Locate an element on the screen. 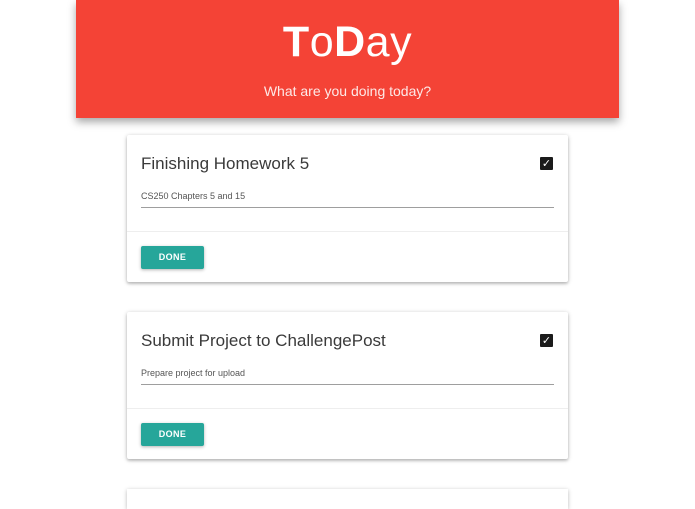 The height and width of the screenshot is (509, 695). task-card-content: Finishing Homework 5 ✓ is located at coordinates (347, 183).